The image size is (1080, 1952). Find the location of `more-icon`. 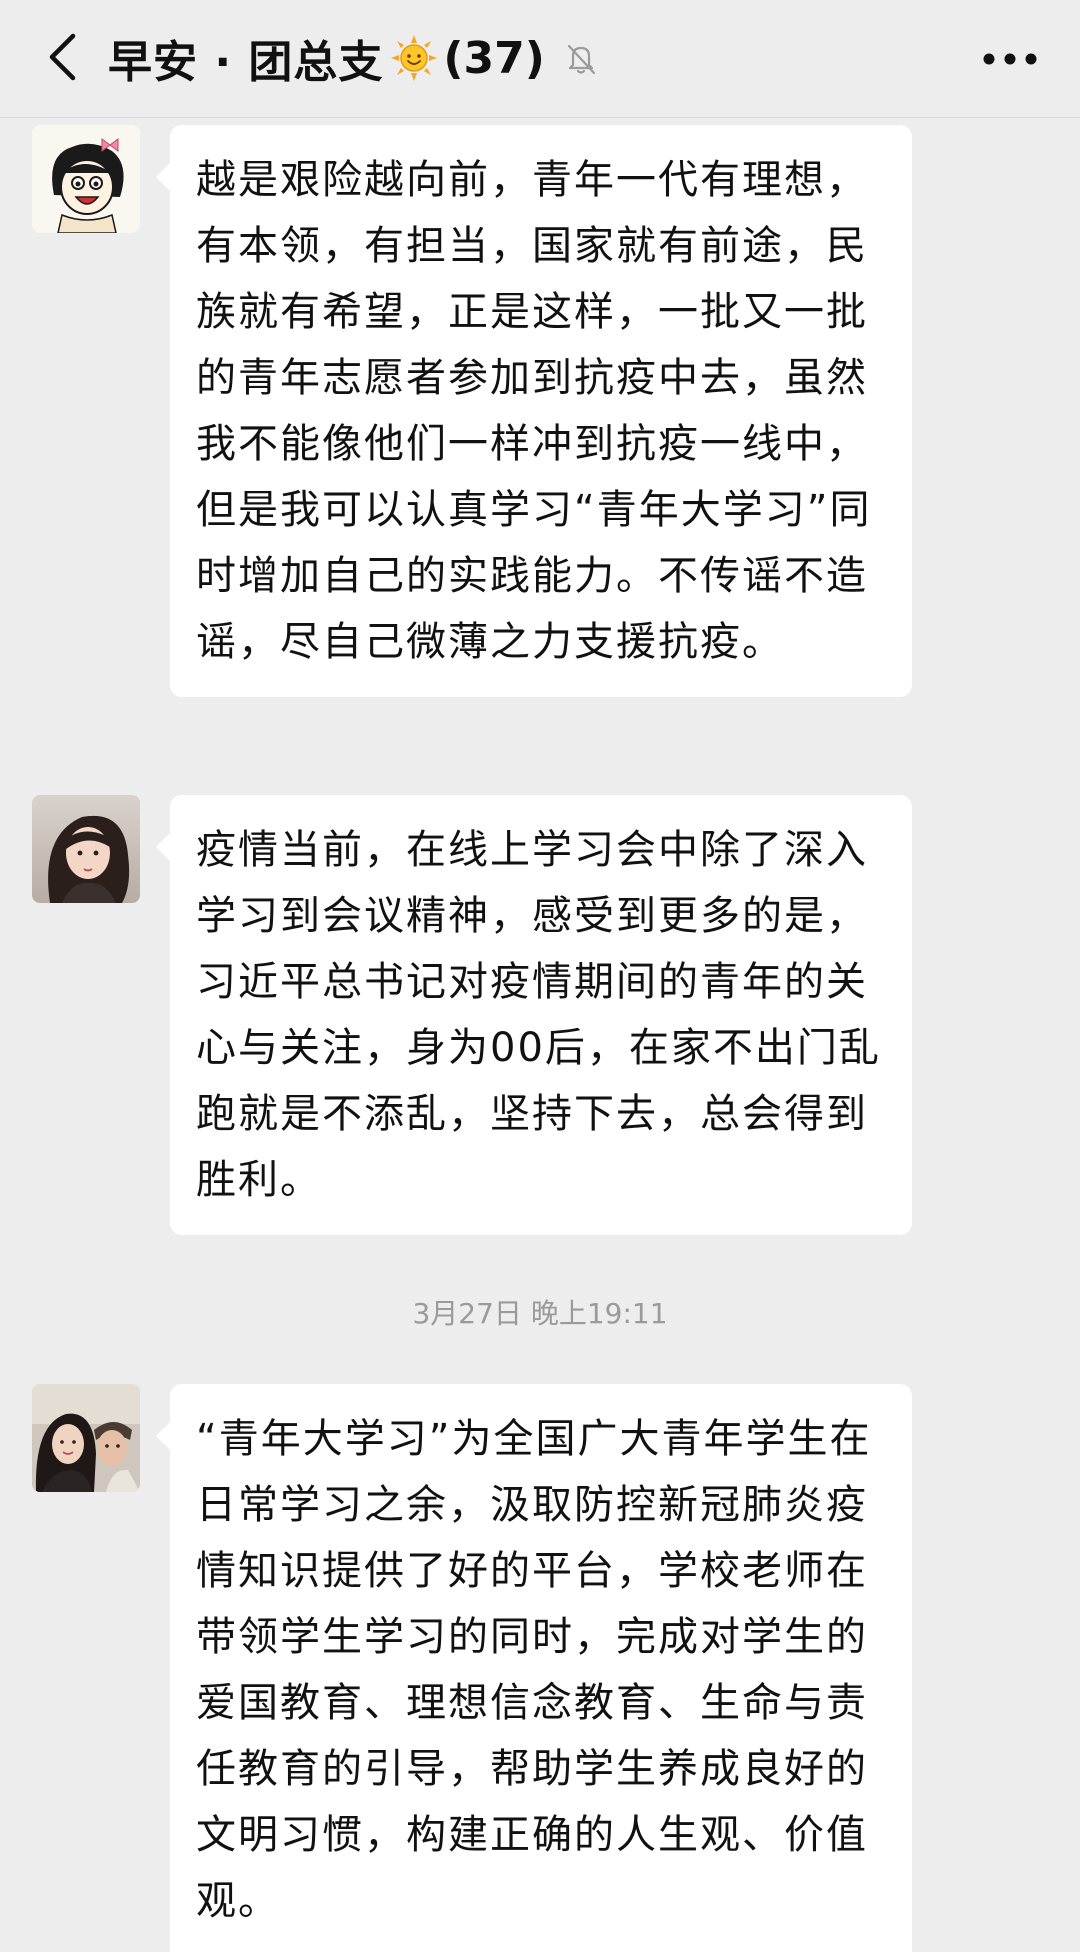

more-icon is located at coordinates (1010, 59).